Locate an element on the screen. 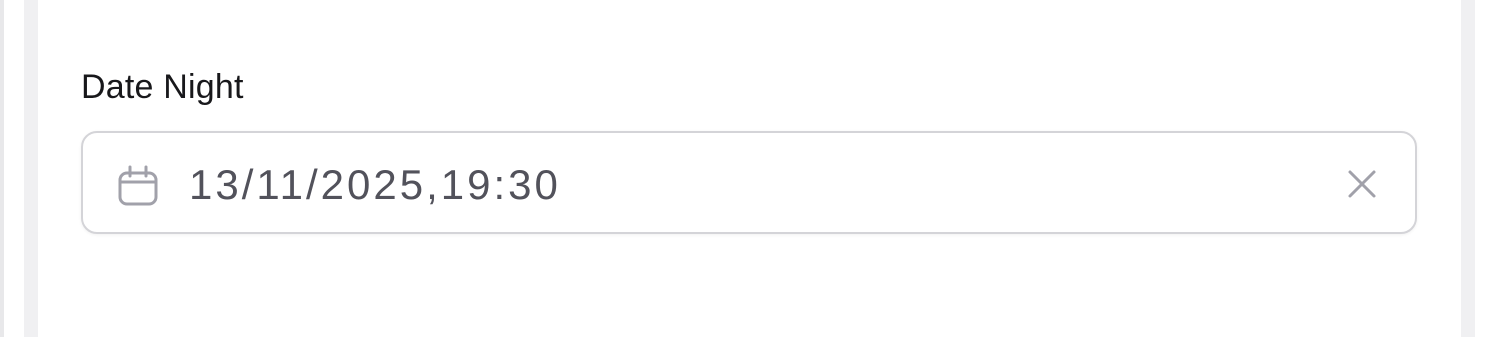  left-edge-divider is located at coordinates (2, 168).